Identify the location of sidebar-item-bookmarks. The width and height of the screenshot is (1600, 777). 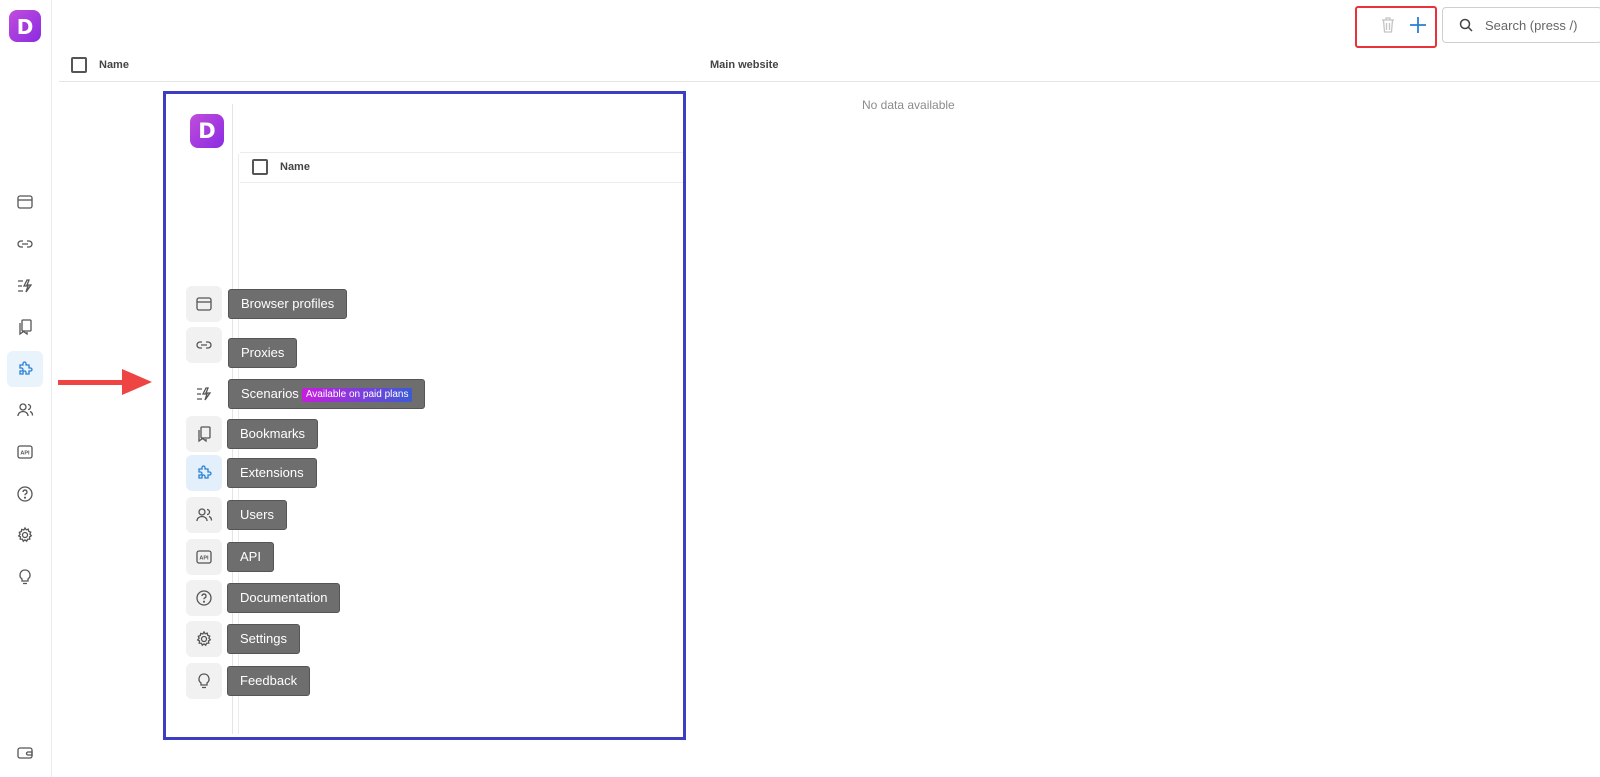
(25, 327).